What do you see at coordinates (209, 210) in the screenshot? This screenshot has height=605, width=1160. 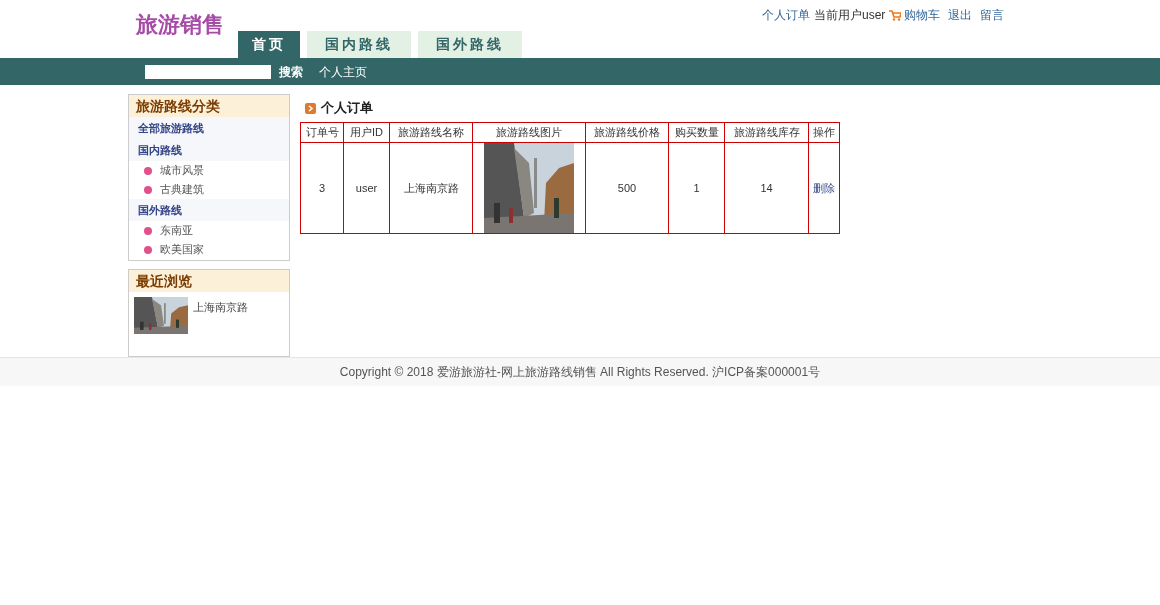 I see `category-link: 国外路线` at bounding box center [209, 210].